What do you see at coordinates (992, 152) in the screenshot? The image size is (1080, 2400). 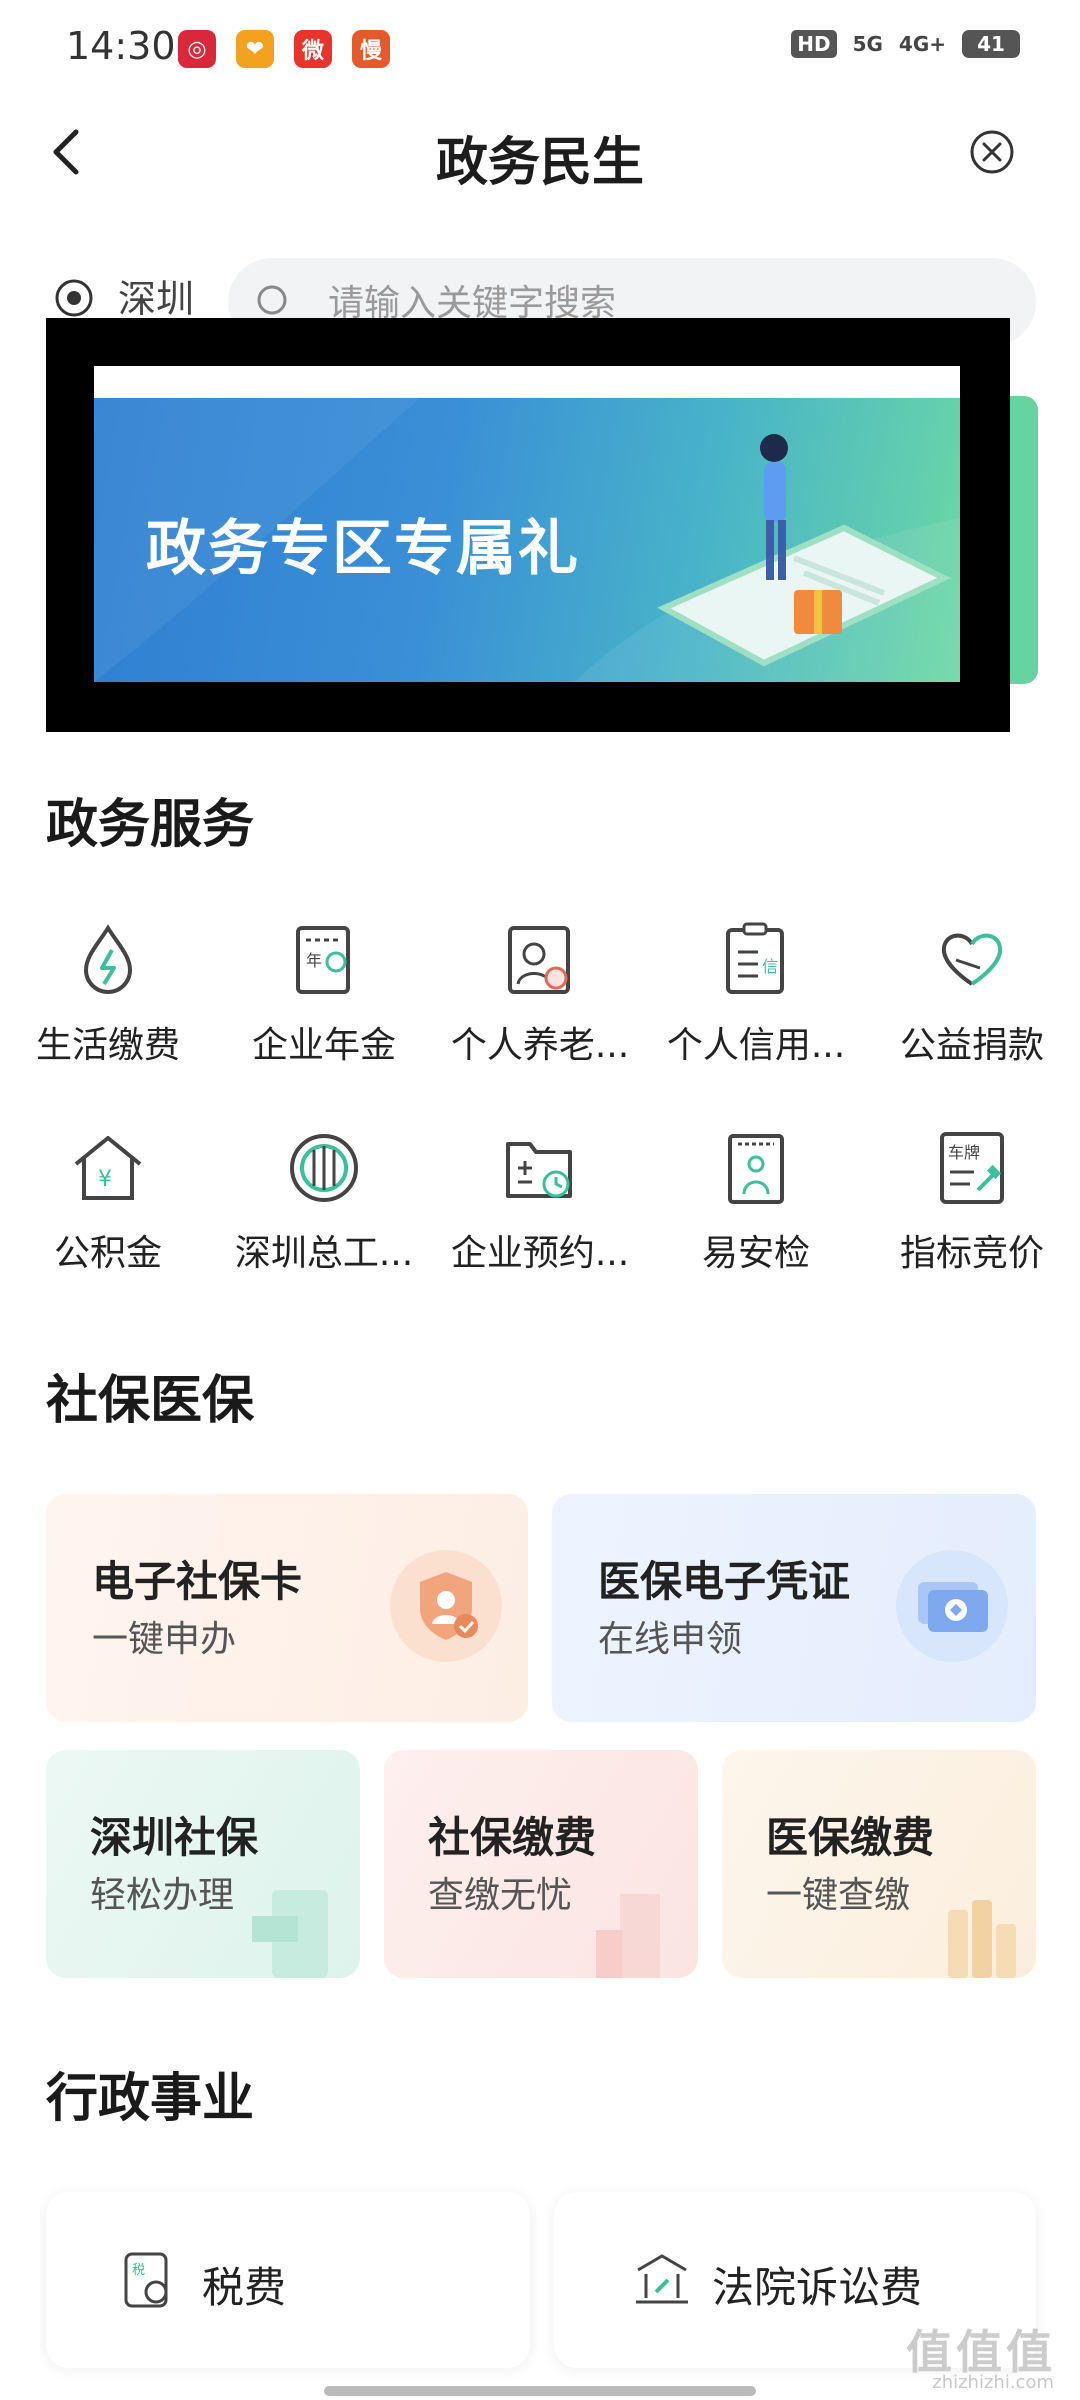 I see `close-icon` at bounding box center [992, 152].